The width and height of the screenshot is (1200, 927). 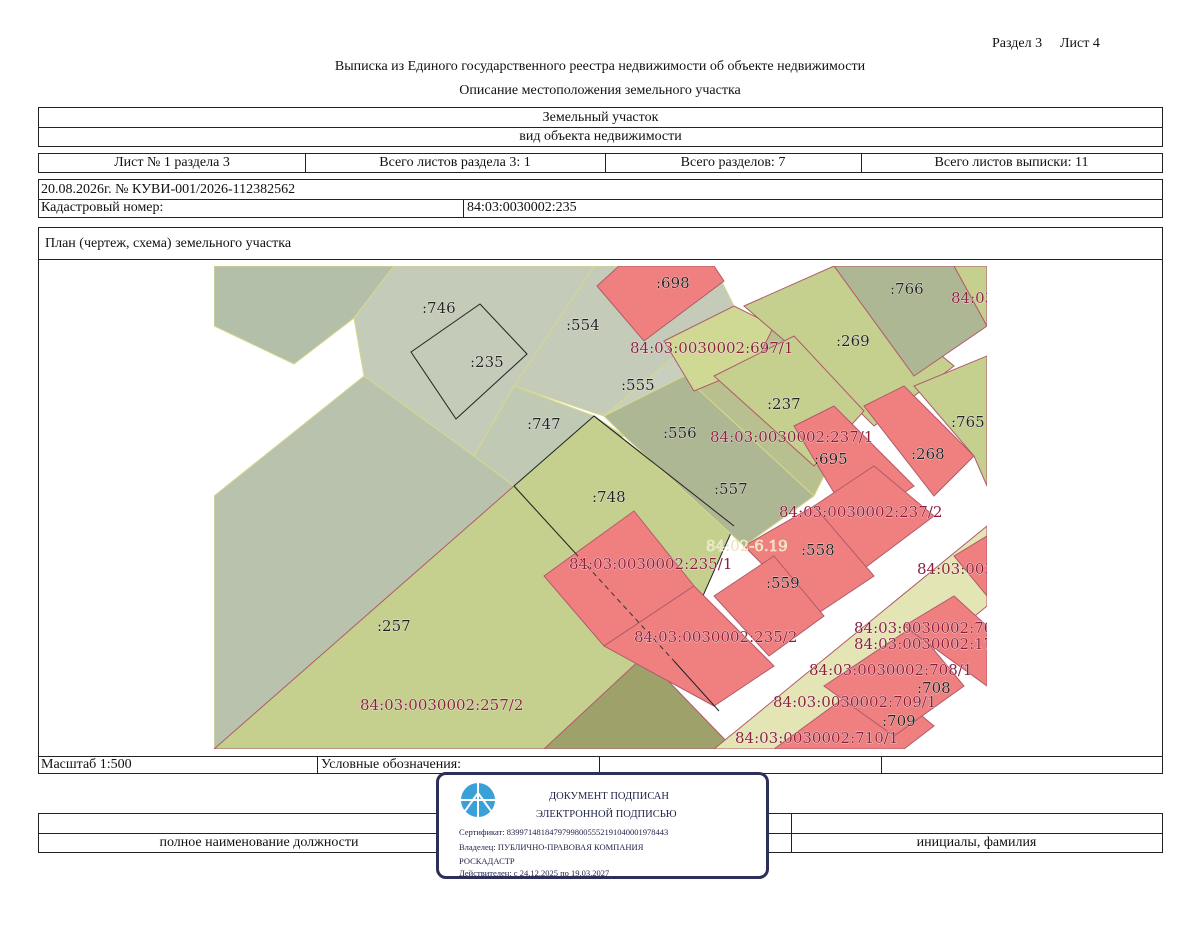 What do you see at coordinates (1011, 162) in the screenshot?
I see `total-sheets-extract: Всего листов выписки: 11` at bounding box center [1011, 162].